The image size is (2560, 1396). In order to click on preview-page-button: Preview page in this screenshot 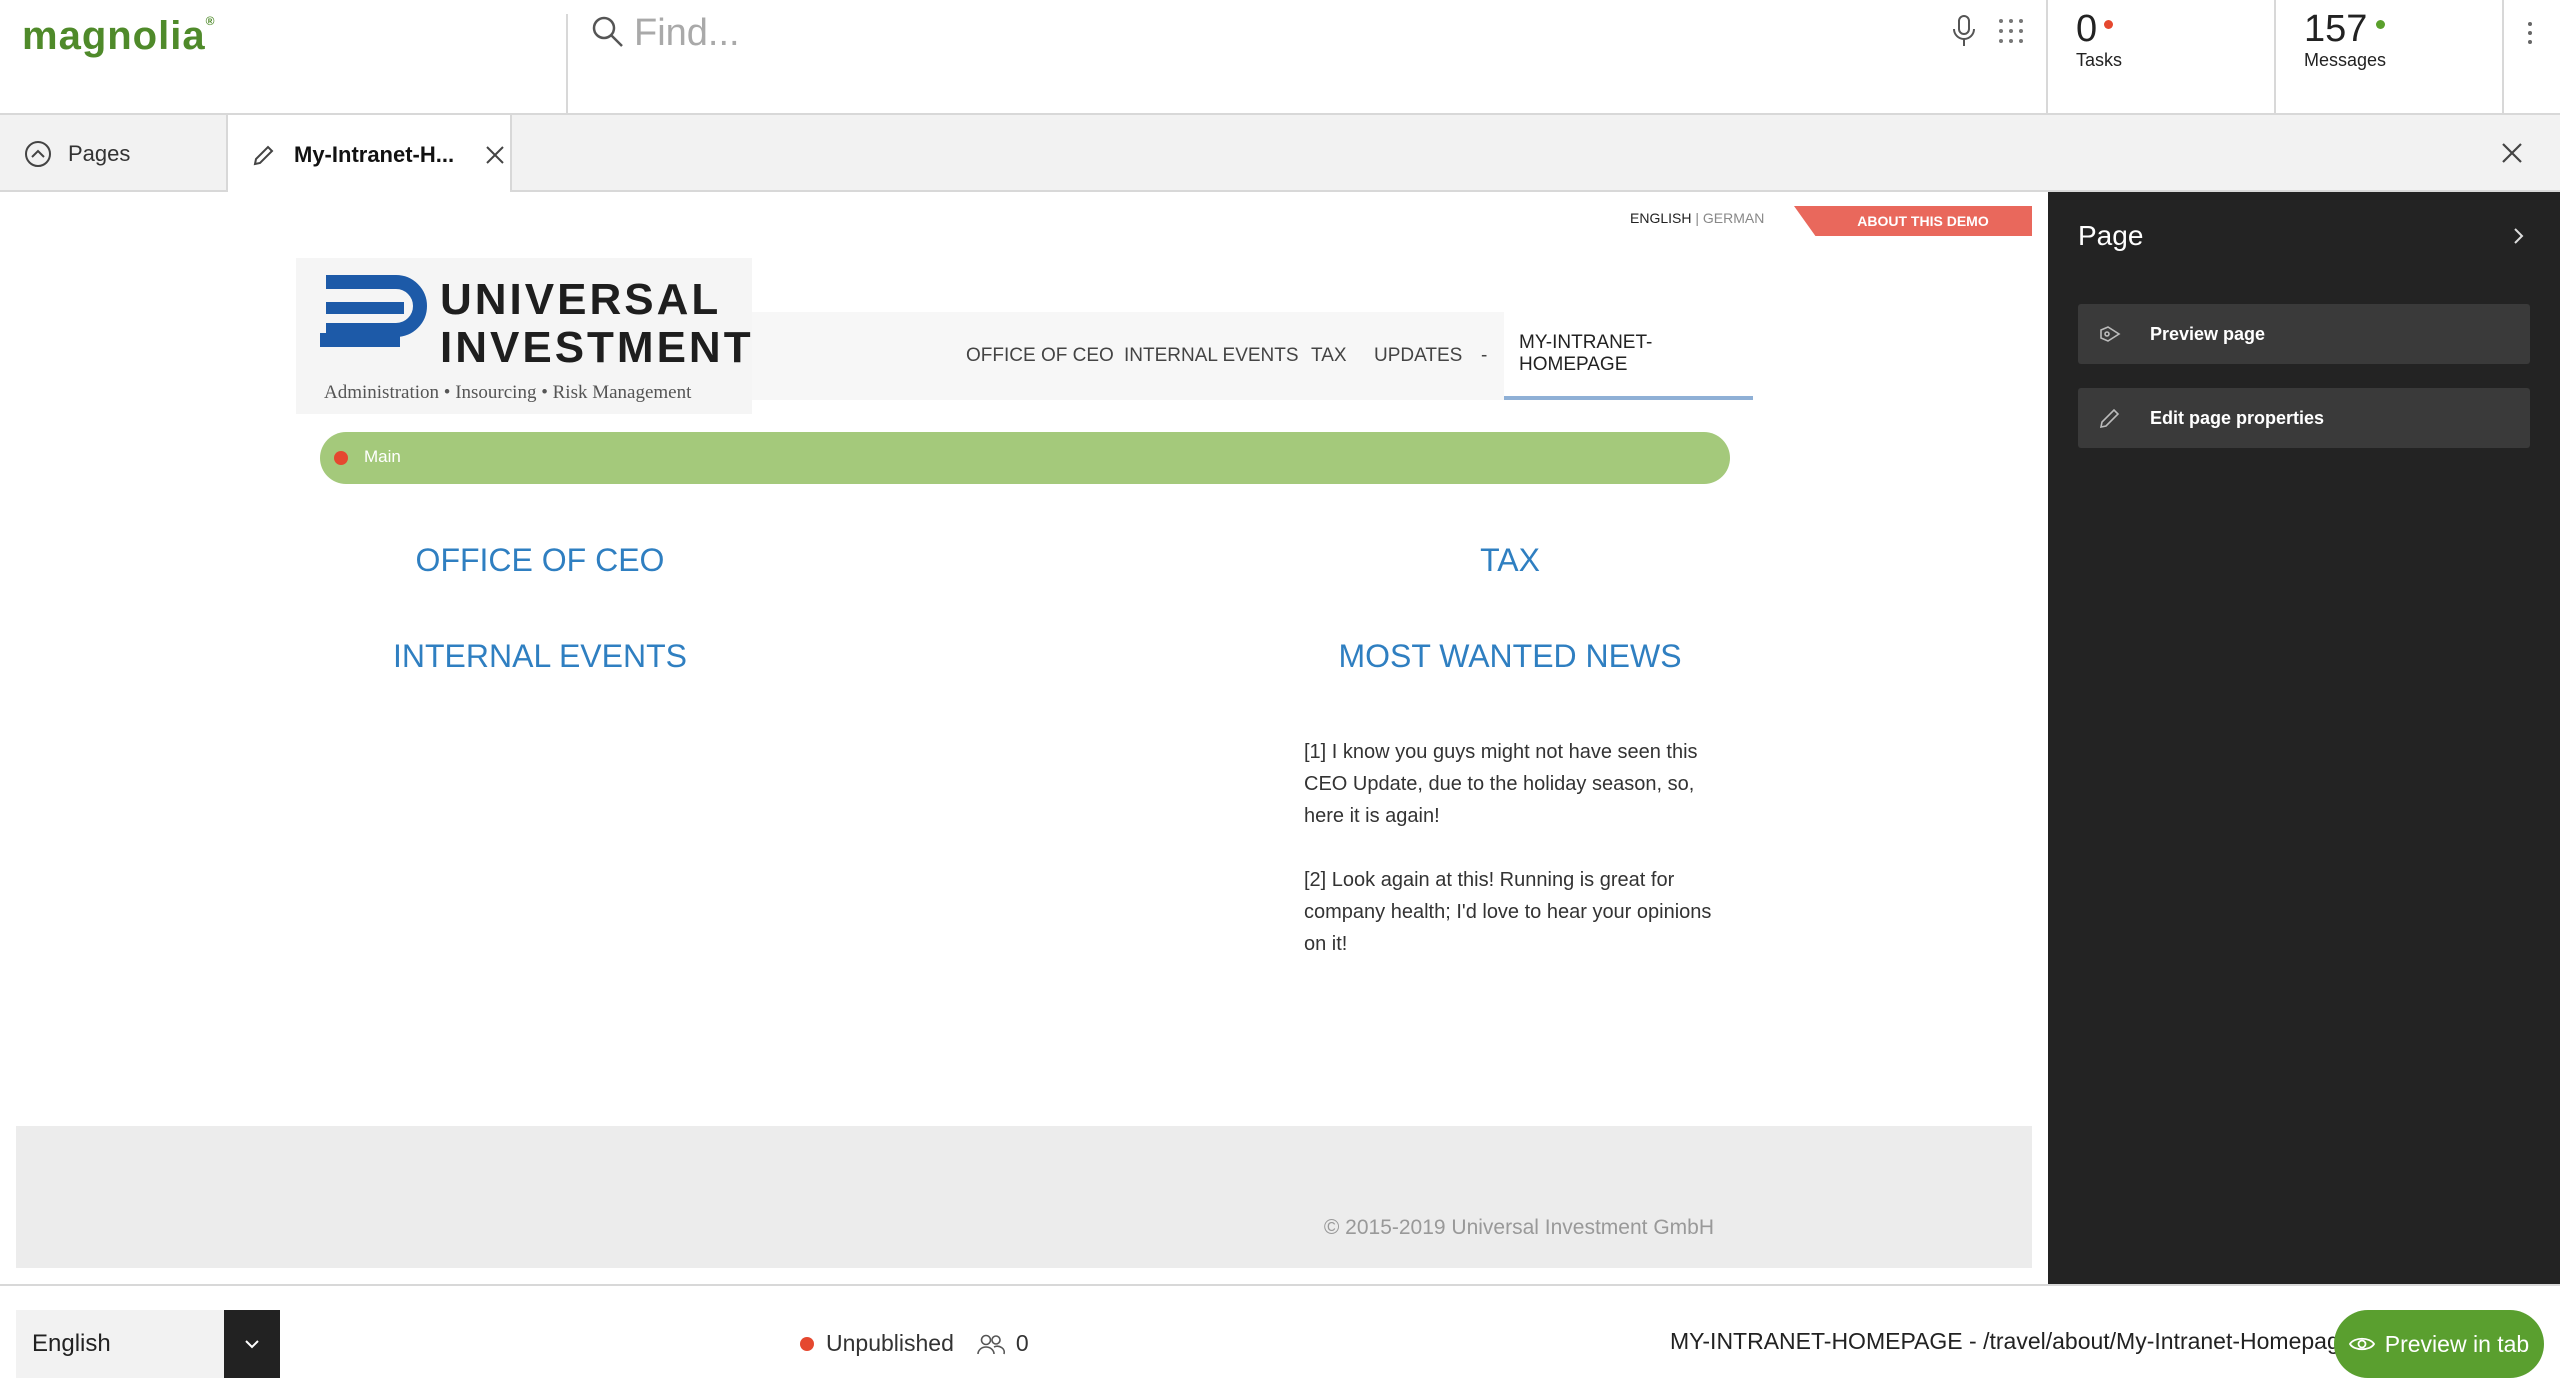, I will do `click(2304, 334)`.